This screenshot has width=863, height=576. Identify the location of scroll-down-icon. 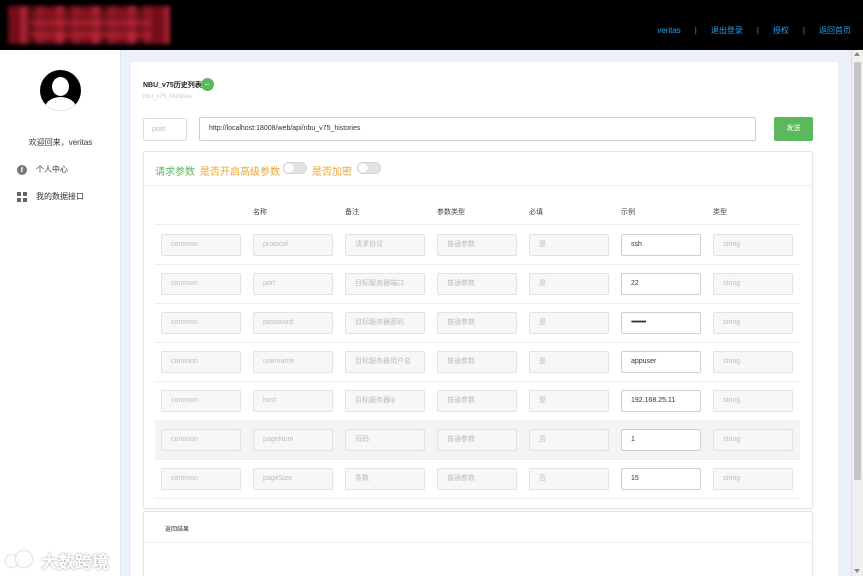
(857, 571).